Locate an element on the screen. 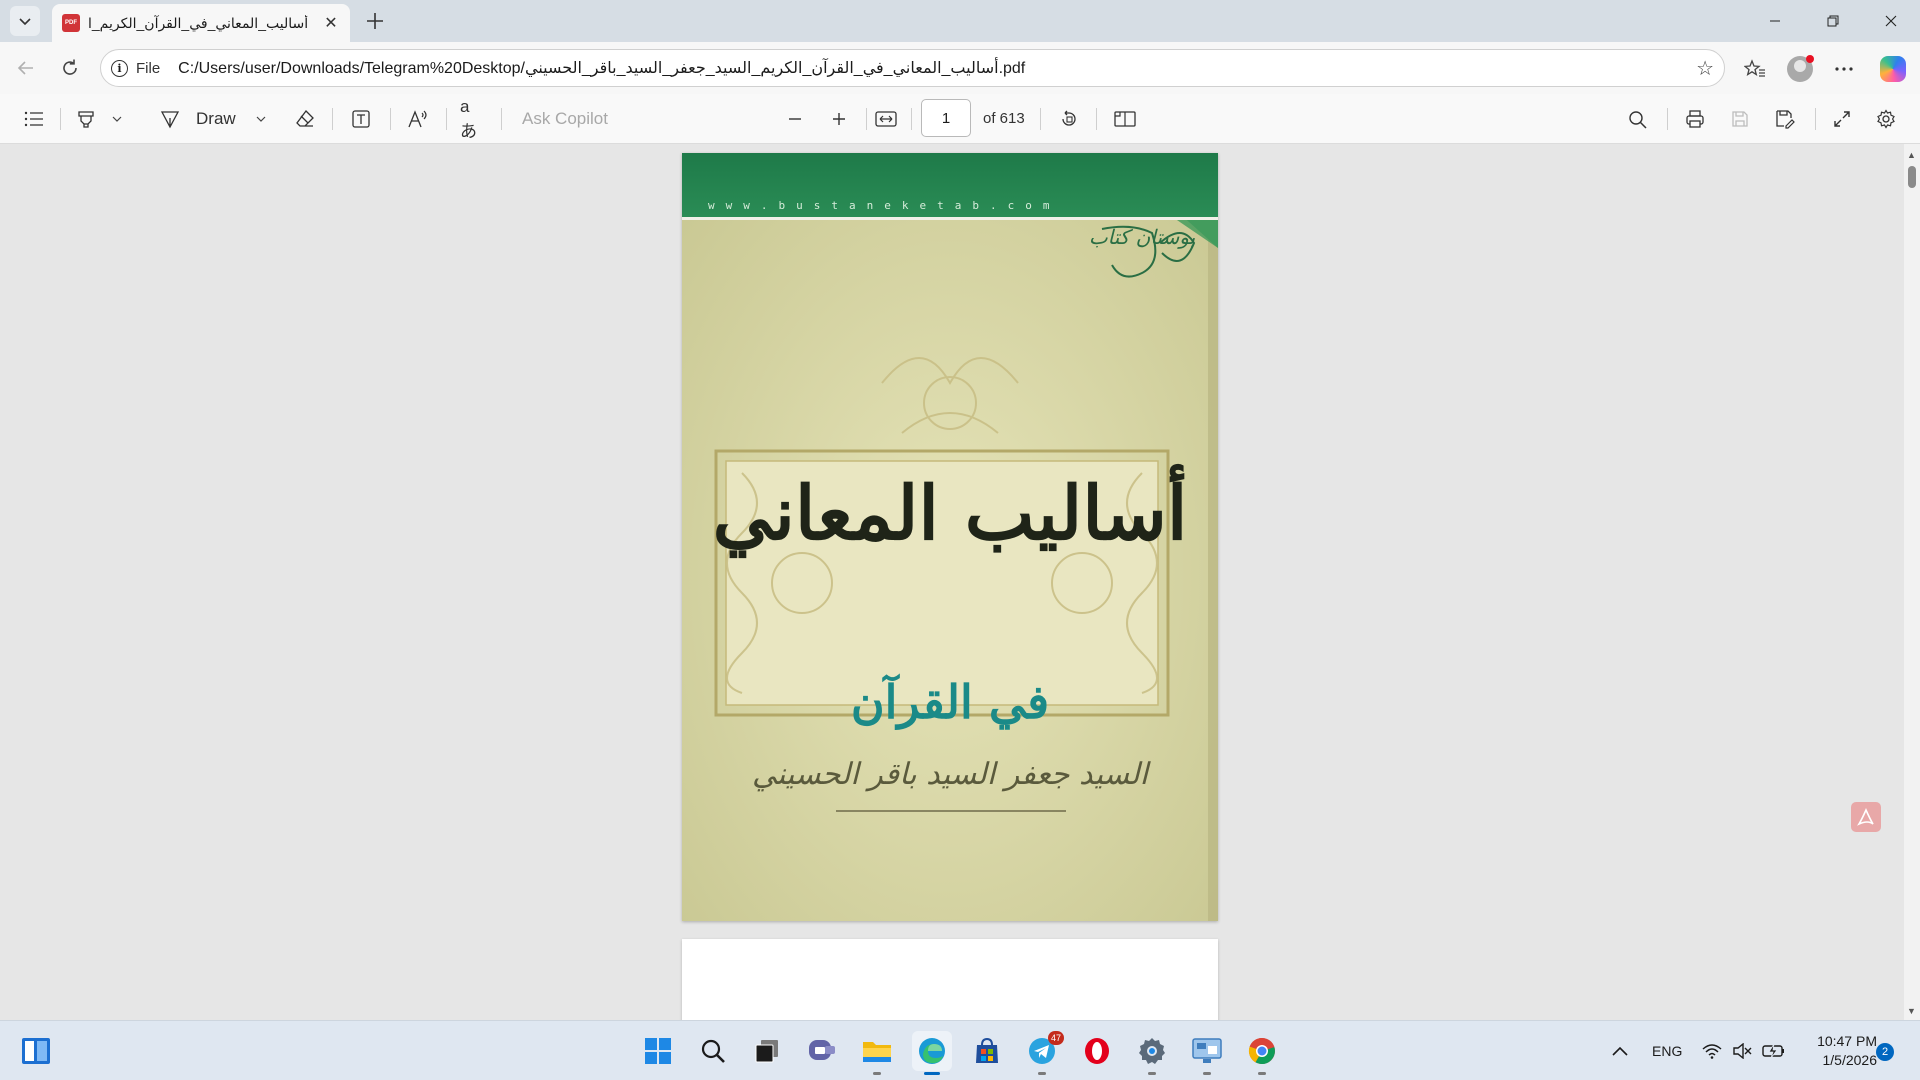  tab-active-pdf: PDF أساليب_المعاني_في_القرآن_الكريم_ا ✕ is located at coordinates (201, 23).